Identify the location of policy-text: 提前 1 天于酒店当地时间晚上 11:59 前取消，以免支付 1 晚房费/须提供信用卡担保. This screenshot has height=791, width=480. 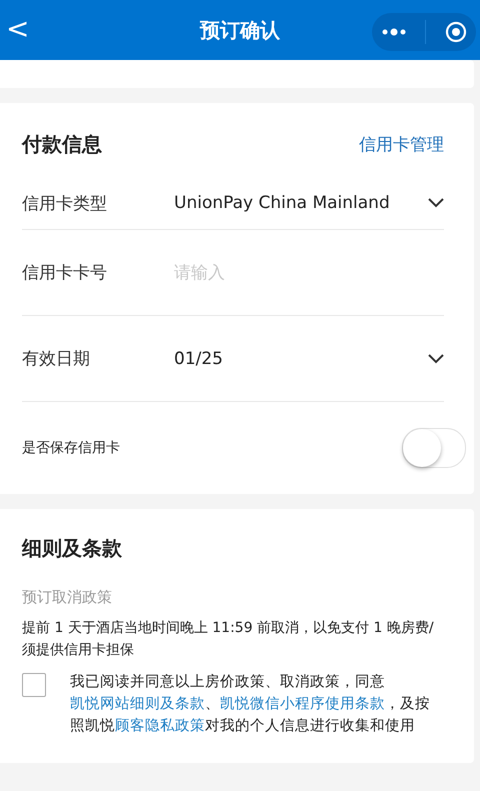
(228, 639).